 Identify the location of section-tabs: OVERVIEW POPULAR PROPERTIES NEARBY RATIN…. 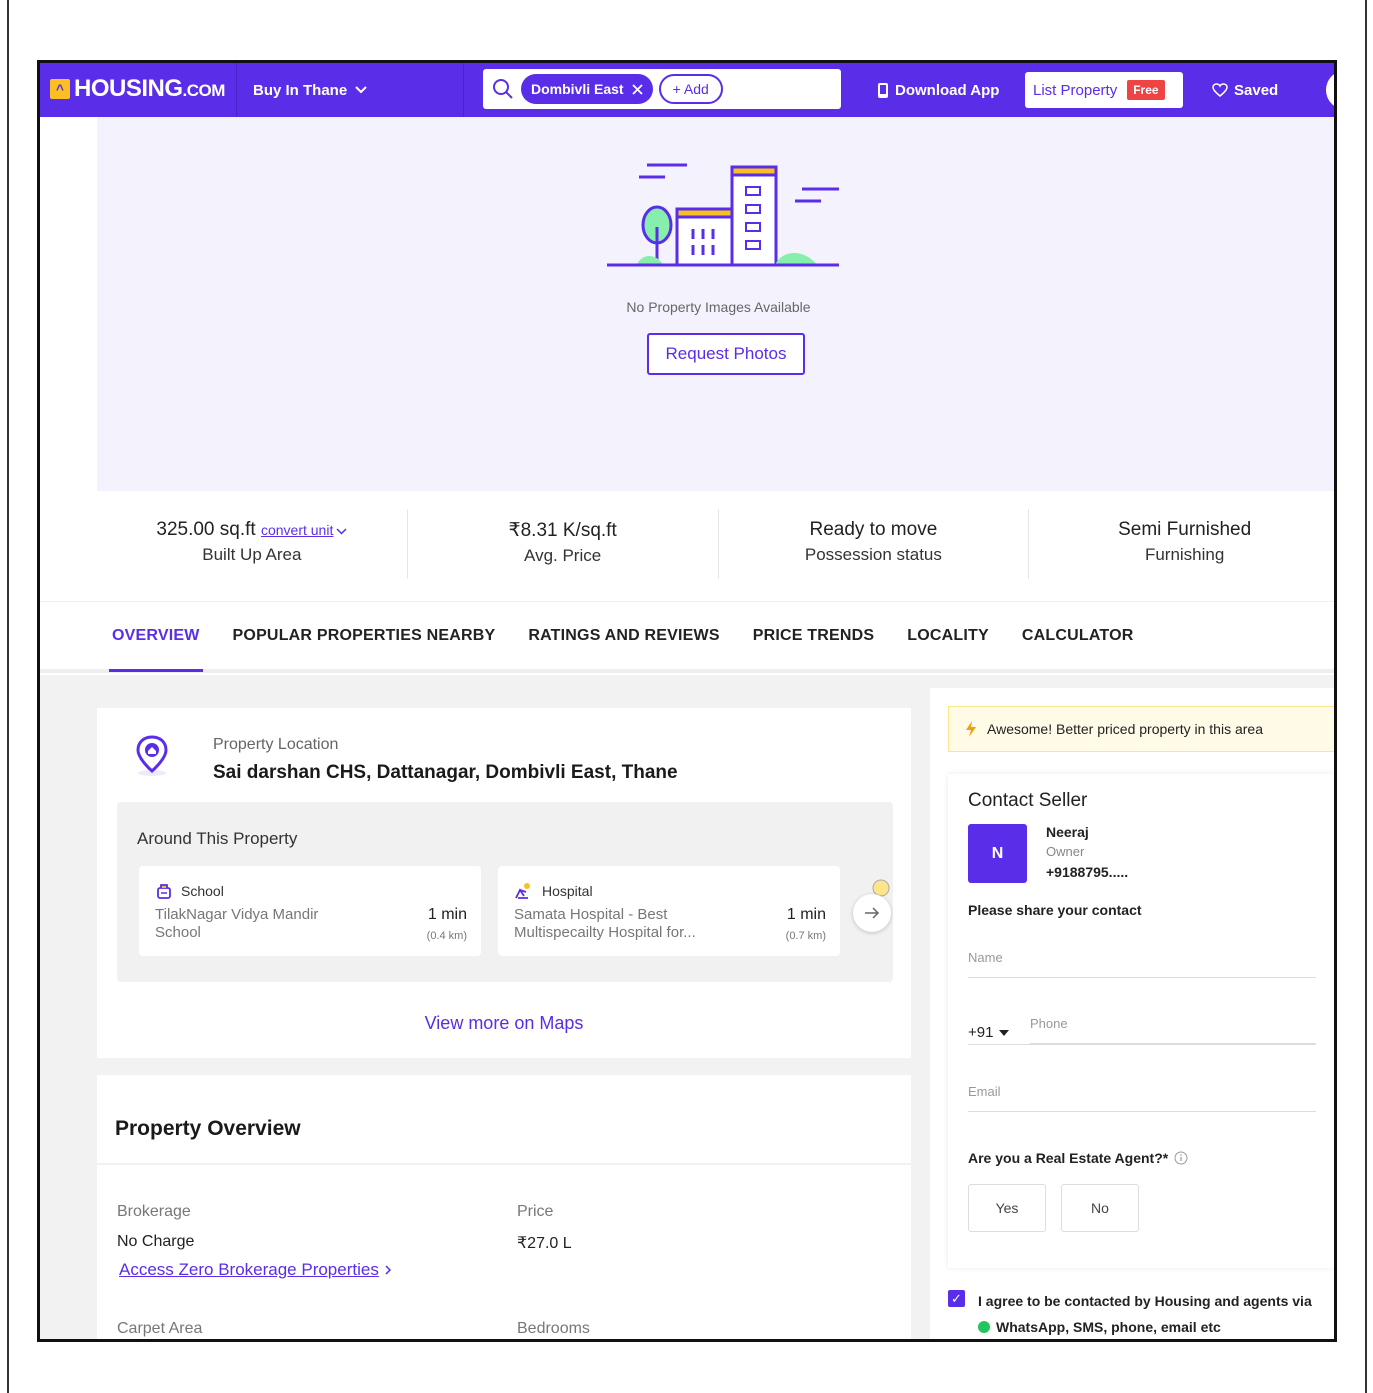
(687, 637).